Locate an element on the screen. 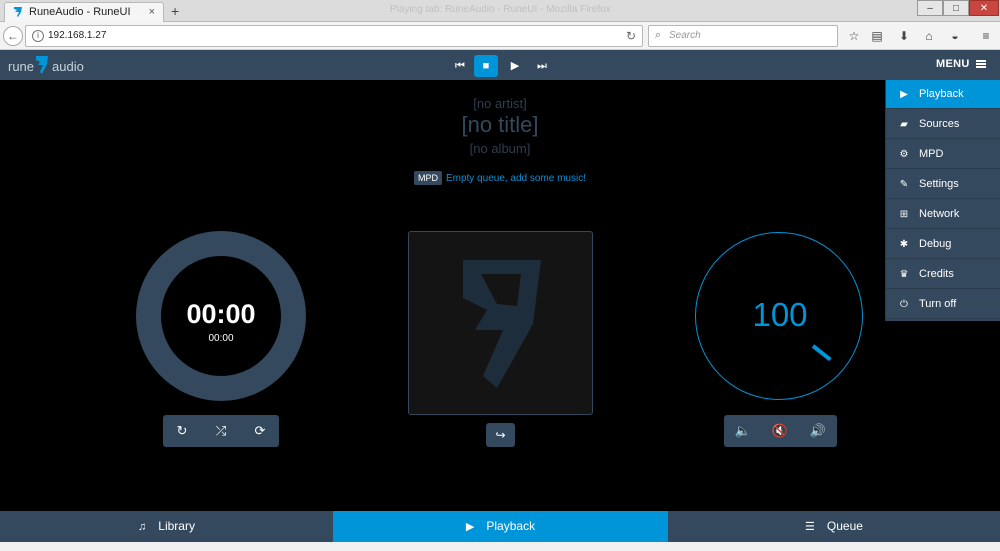  menu-item-label: Credits is located at coordinates (936, 274).